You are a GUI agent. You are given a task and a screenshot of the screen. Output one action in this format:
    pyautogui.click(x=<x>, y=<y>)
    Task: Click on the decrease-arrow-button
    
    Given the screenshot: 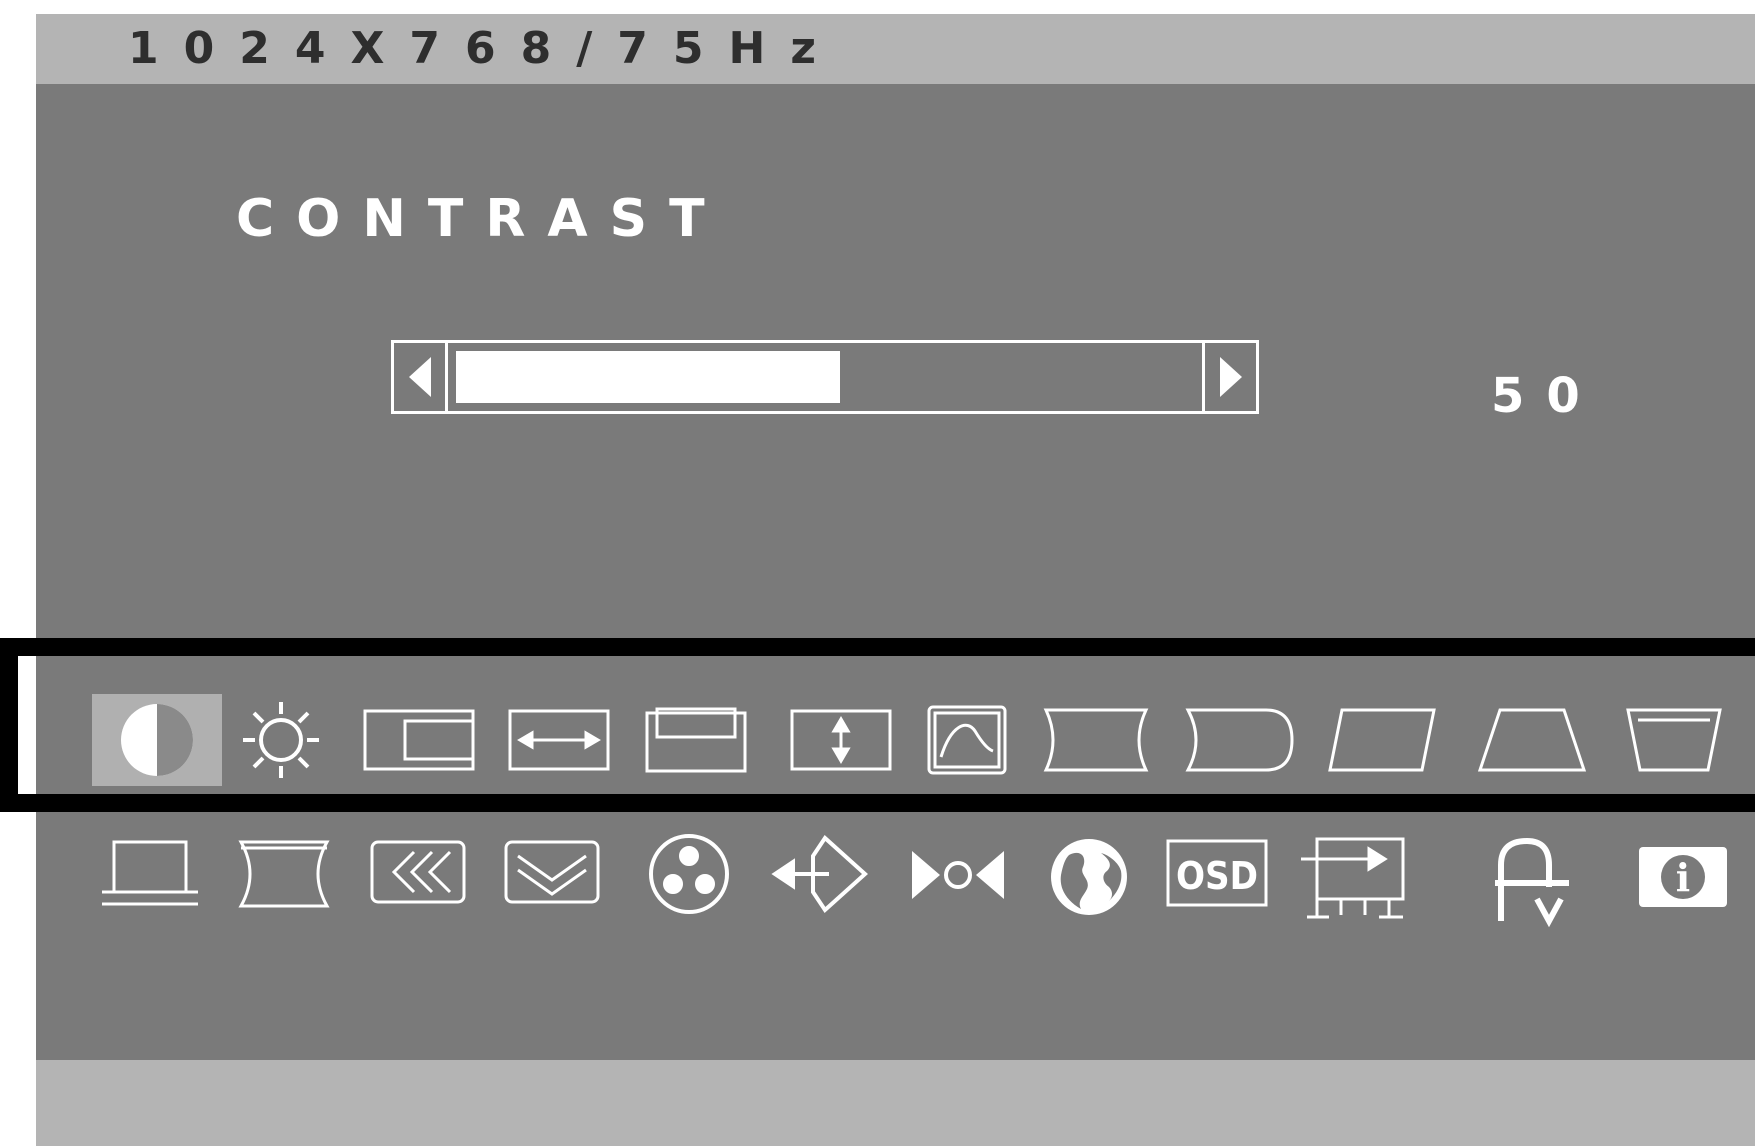 What is the action you would take?
    pyautogui.click(x=421, y=377)
    